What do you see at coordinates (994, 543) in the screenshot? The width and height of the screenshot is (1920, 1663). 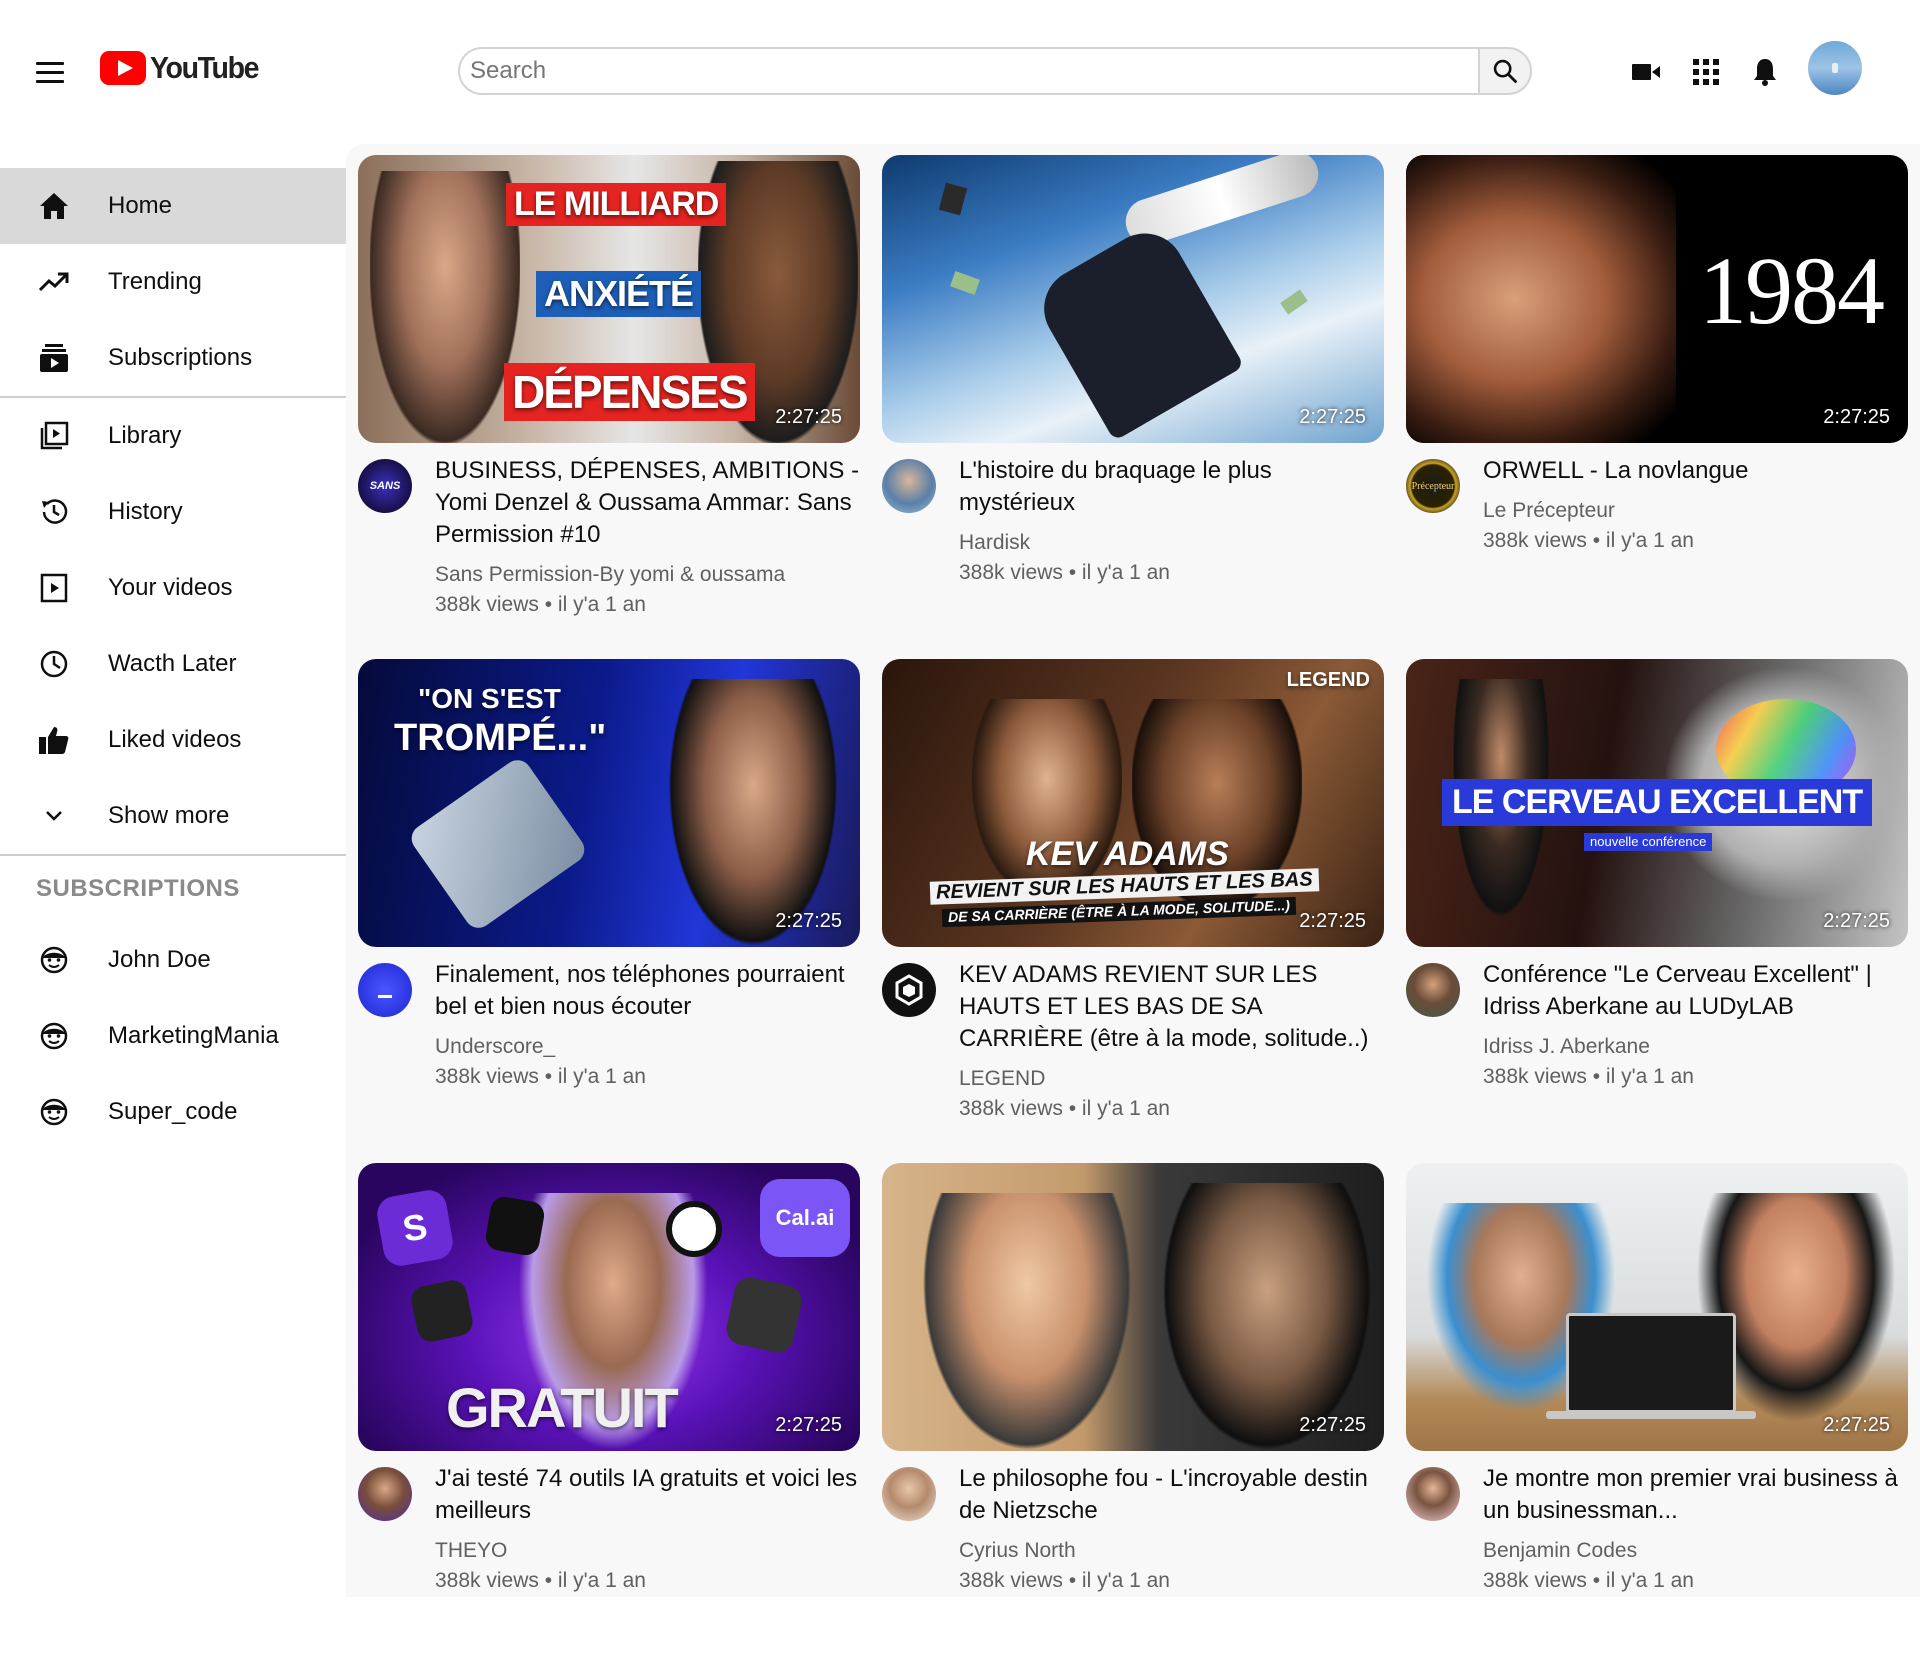 I see `channel-name: Hardisk` at bounding box center [994, 543].